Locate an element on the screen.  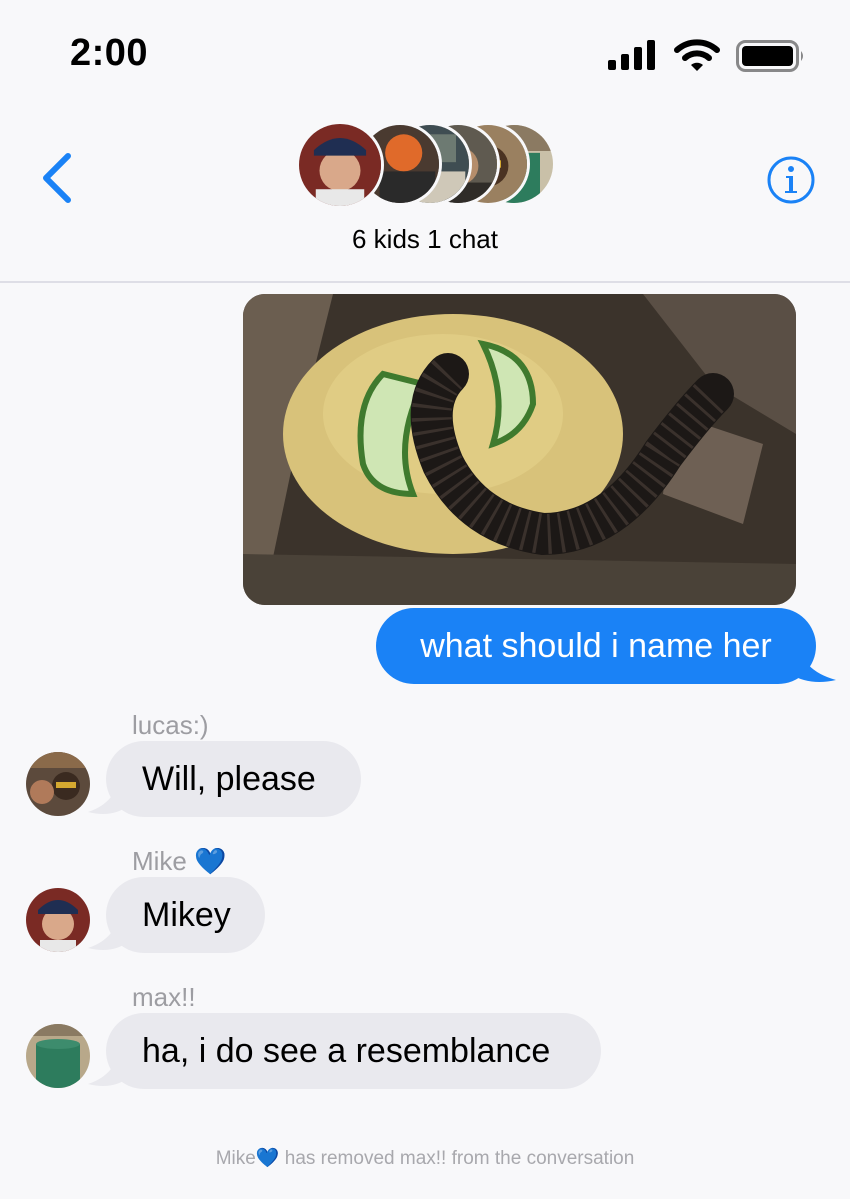
battery-icon is located at coordinates (769, 56).